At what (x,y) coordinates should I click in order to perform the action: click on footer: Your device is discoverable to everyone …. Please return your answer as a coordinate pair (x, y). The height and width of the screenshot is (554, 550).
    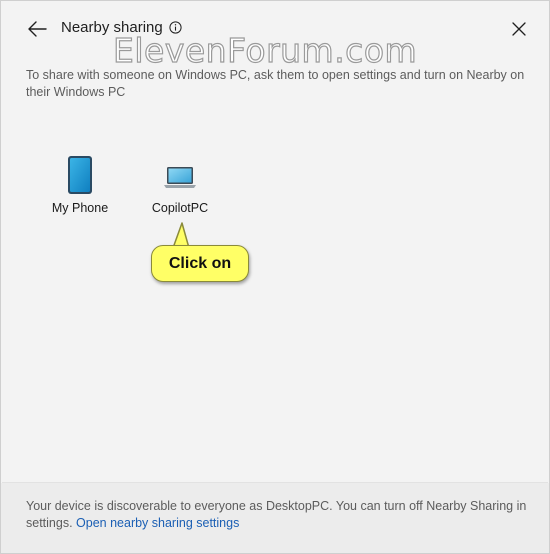
    Looking at the image, I should click on (275, 518).